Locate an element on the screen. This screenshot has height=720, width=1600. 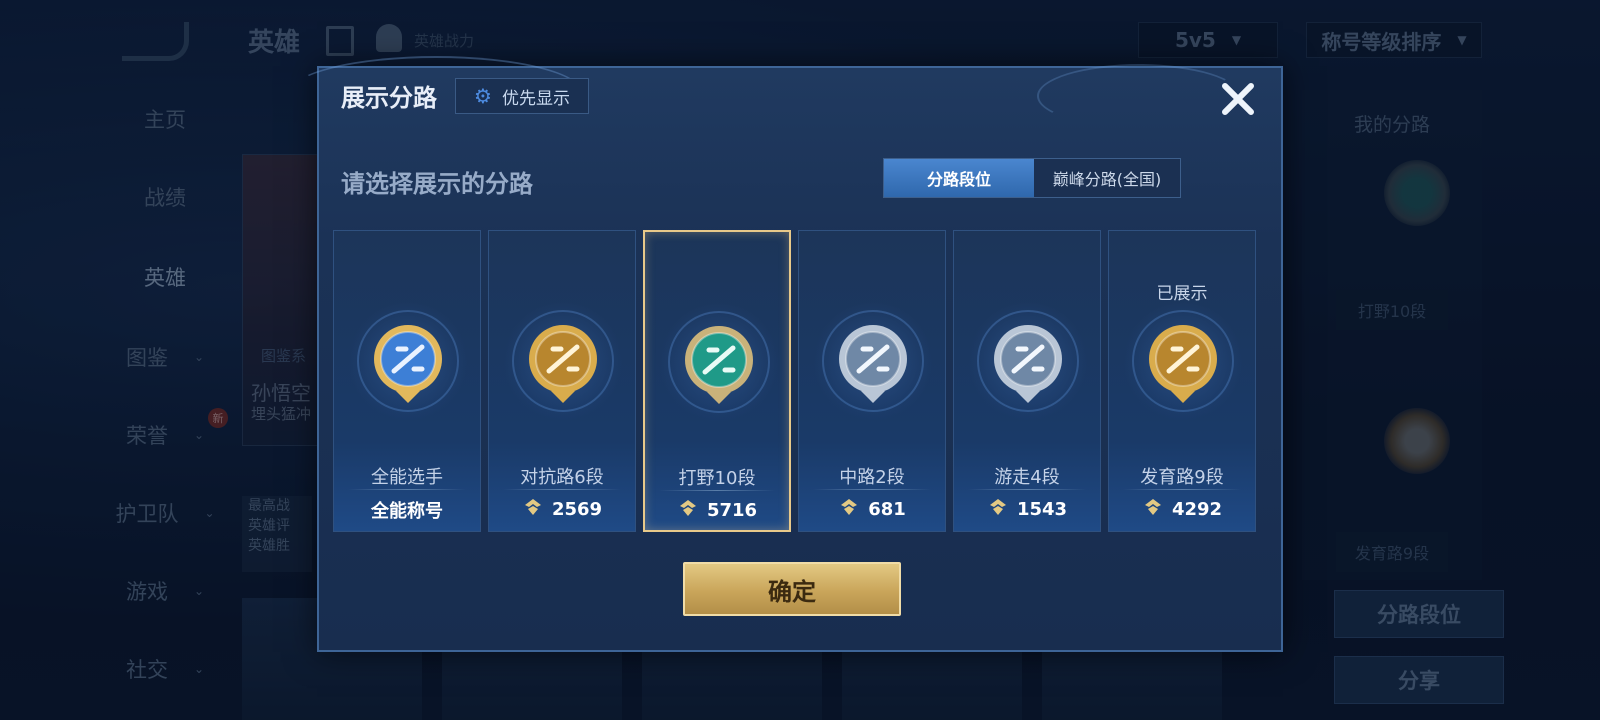
lane-value-text: 2569 is located at coordinates (577, 509).